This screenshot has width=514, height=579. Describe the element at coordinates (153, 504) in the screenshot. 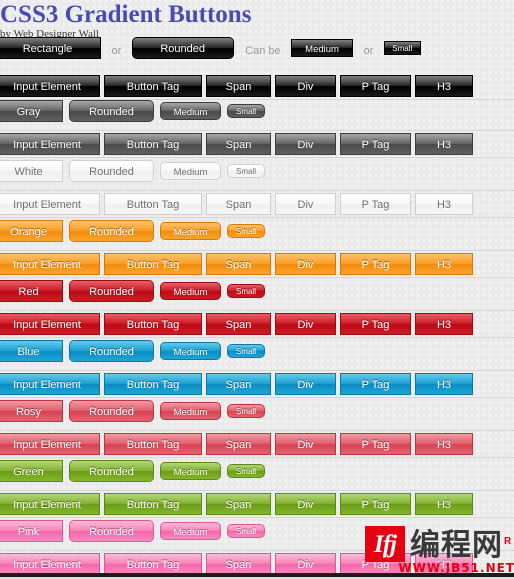

I see `button-green-button-tag: Button Tag` at that location.